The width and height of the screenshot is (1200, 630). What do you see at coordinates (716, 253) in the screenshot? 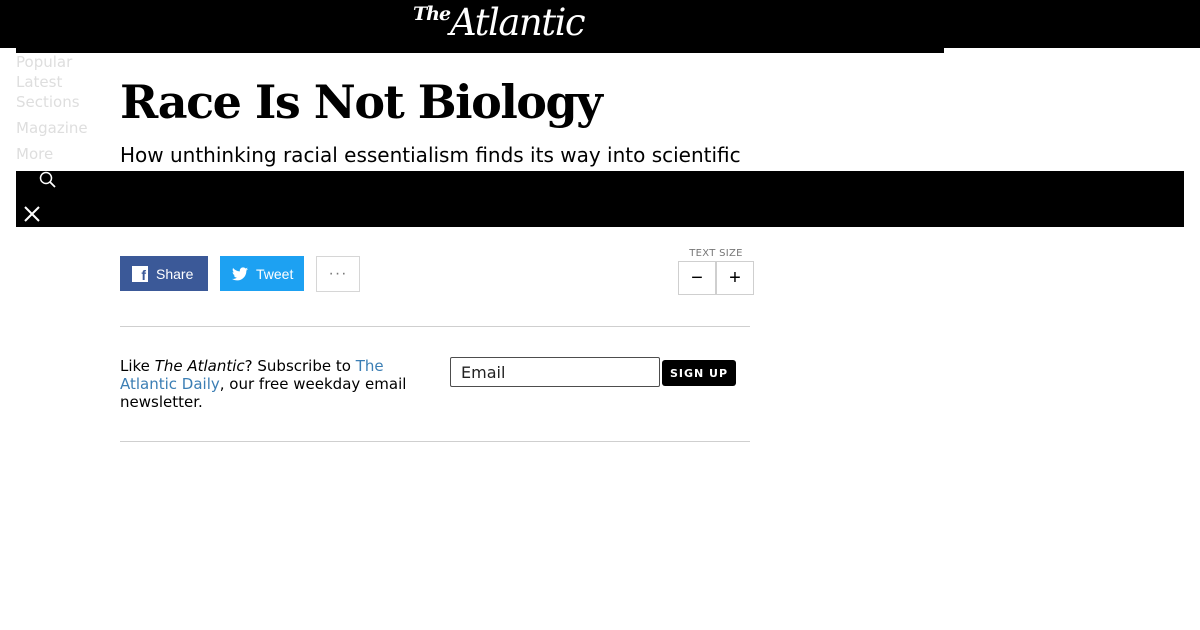
I see `text-size-label: TEXT SIZE` at bounding box center [716, 253].